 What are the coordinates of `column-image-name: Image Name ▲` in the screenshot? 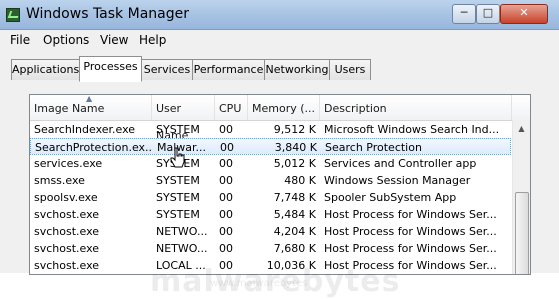 It's located at (91, 107).